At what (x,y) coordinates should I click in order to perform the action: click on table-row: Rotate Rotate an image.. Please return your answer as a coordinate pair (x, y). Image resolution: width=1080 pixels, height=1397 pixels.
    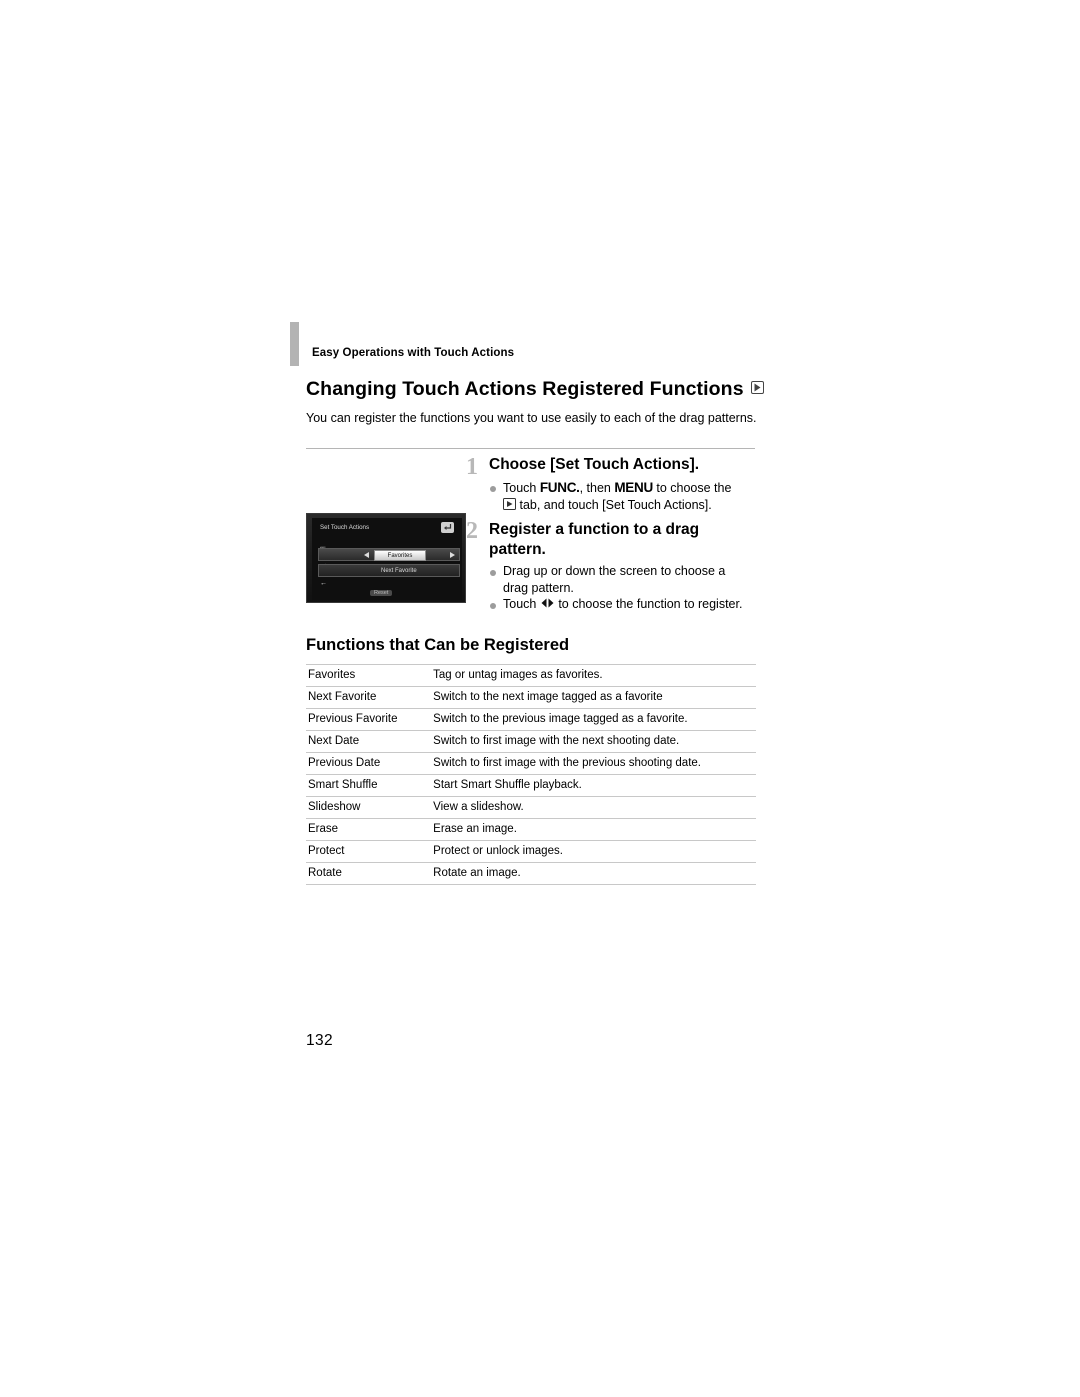
    Looking at the image, I should click on (531, 873).